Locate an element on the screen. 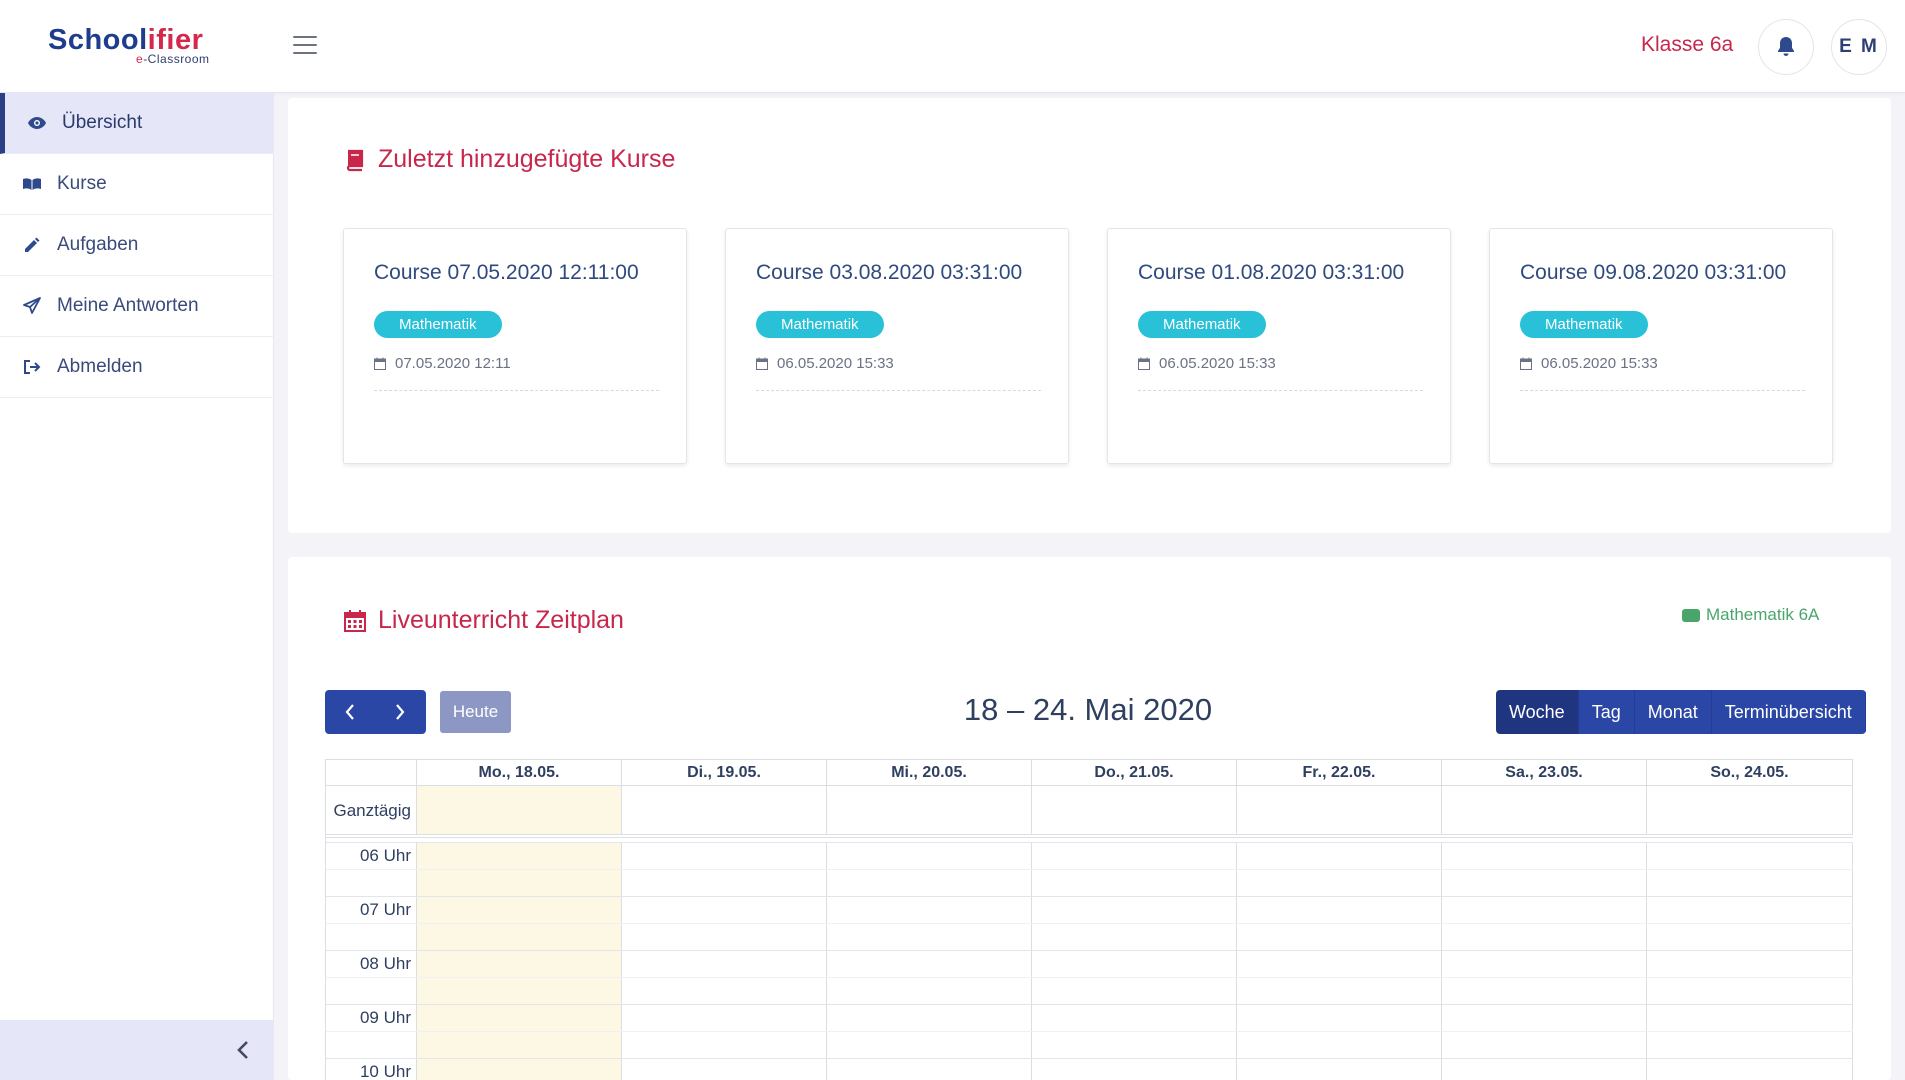 This screenshot has width=1905, height=1080. top-bar: Schoolifier e-Classroom Klasse 6a E M is located at coordinates (952, 46).